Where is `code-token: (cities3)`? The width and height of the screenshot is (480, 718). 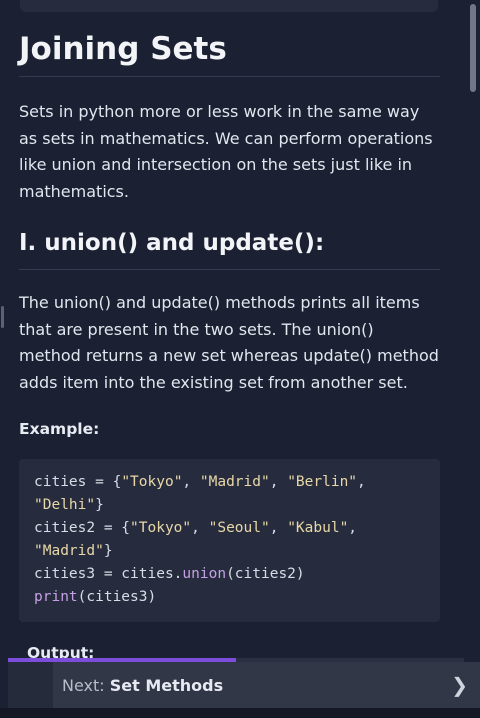
code-token: (cities3) is located at coordinates (117, 596).